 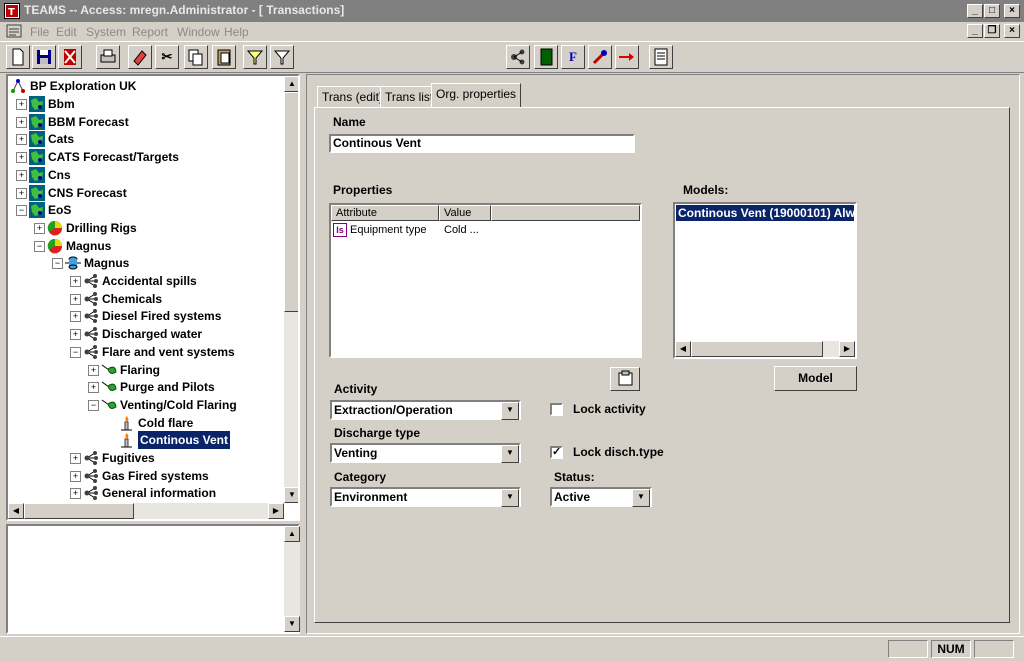 I want to click on paste-icon, so click(x=224, y=57).